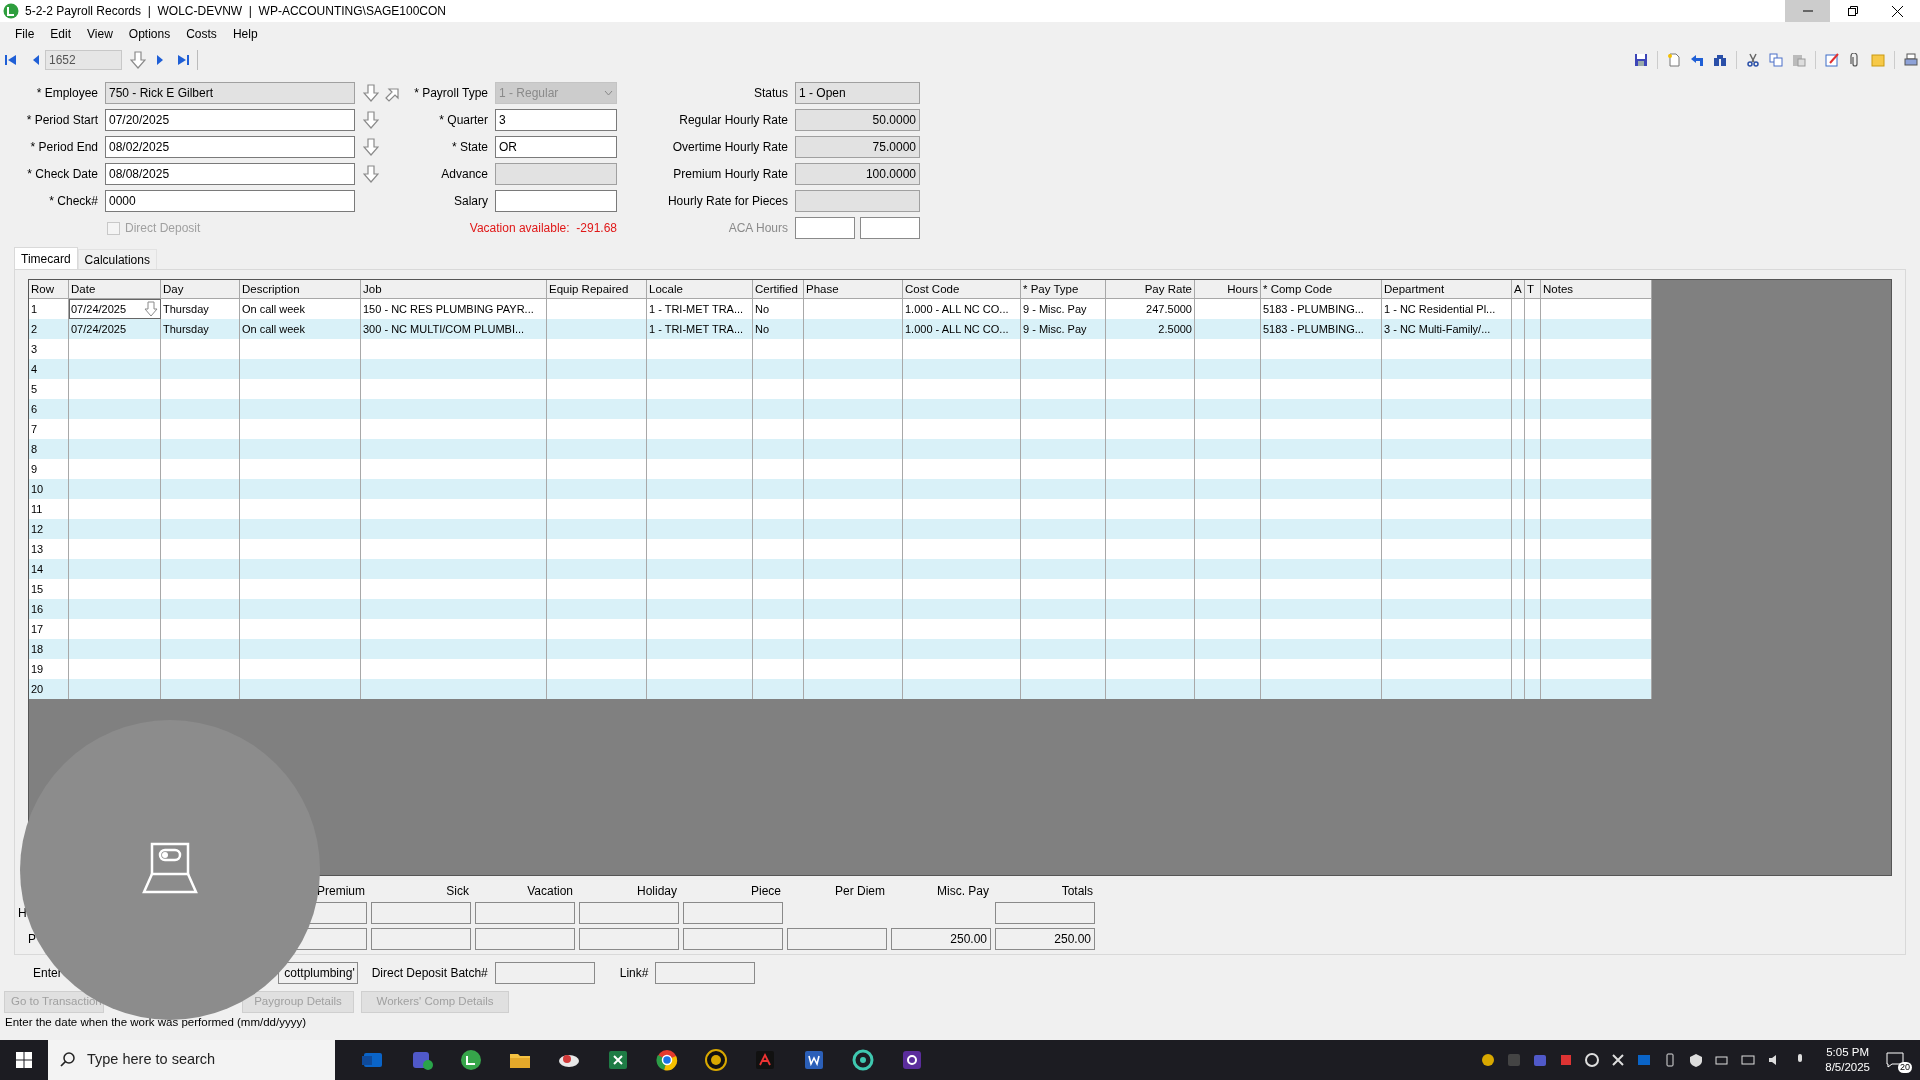 The image size is (1920, 1080). What do you see at coordinates (115, 289) in the screenshot?
I see `column-header: Date` at bounding box center [115, 289].